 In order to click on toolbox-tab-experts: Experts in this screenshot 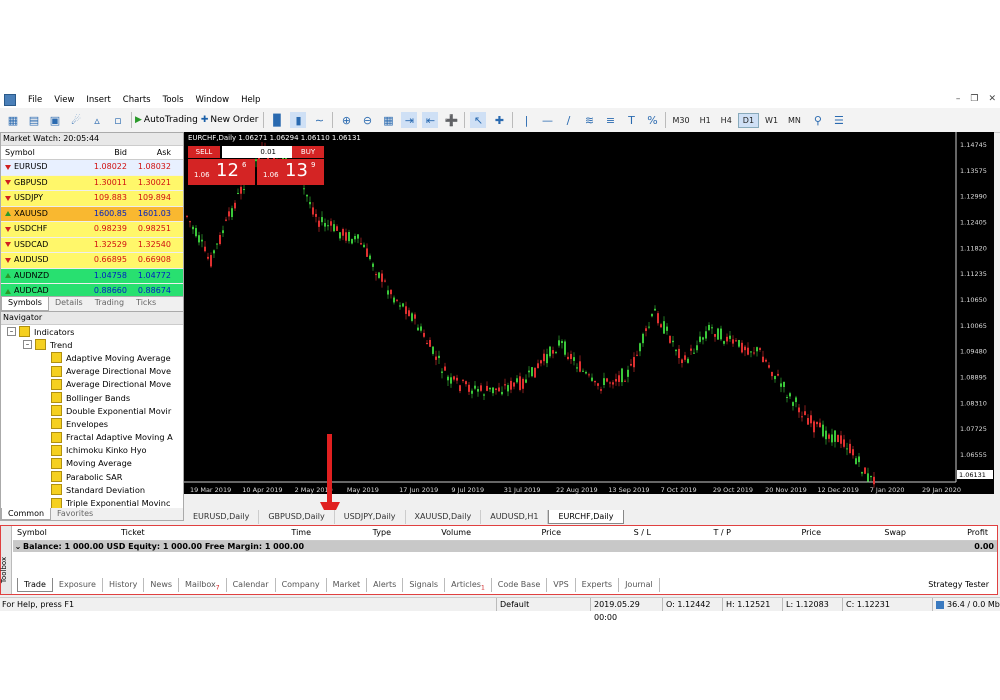, I will do `click(598, 585)`.